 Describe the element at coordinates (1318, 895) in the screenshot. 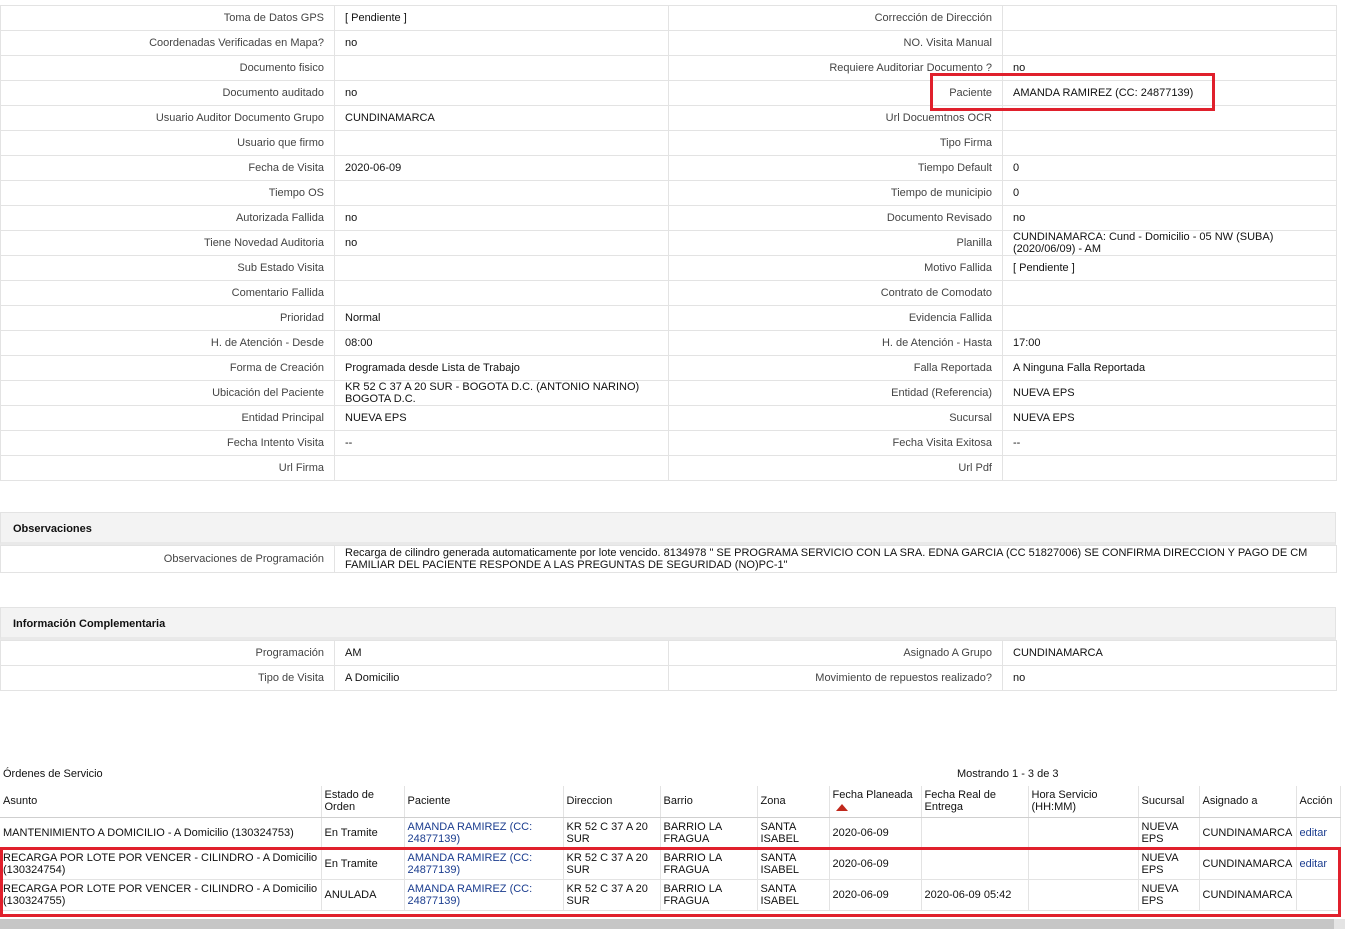

I see `order-accion` at that location.